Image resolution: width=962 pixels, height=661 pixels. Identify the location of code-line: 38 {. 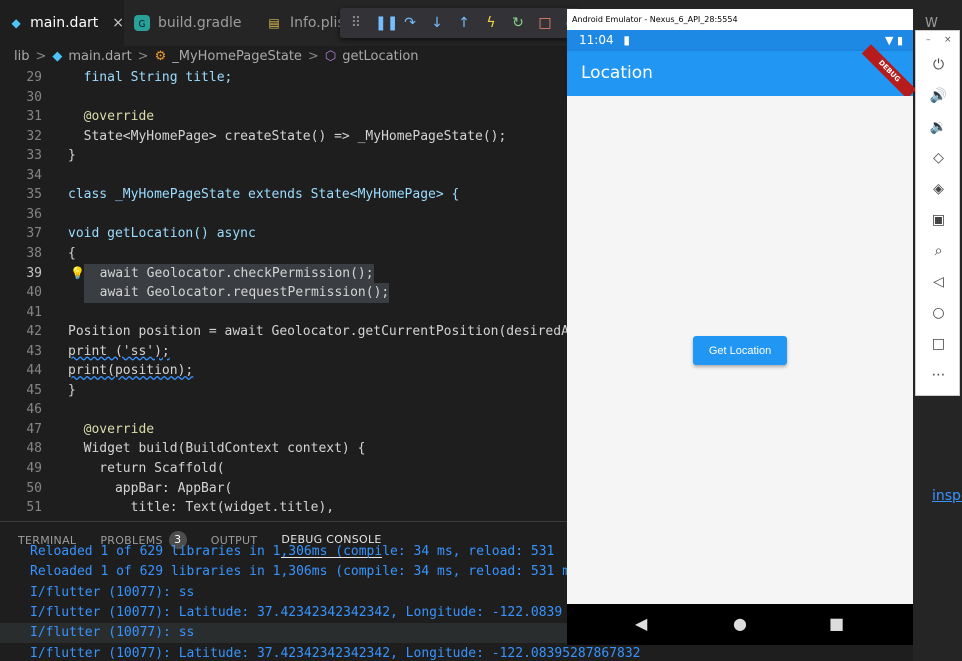
(283, 254).